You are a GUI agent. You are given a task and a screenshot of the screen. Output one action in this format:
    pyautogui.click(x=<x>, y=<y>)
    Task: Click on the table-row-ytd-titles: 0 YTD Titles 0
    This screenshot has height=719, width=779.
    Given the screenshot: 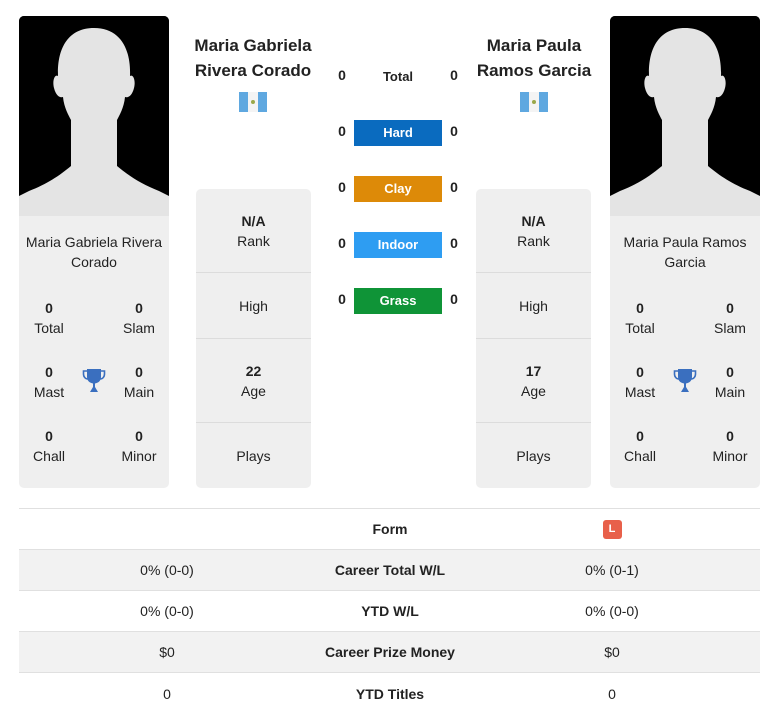 What is the action you would take?
    pyautogui.click(x=389, y=693)
    